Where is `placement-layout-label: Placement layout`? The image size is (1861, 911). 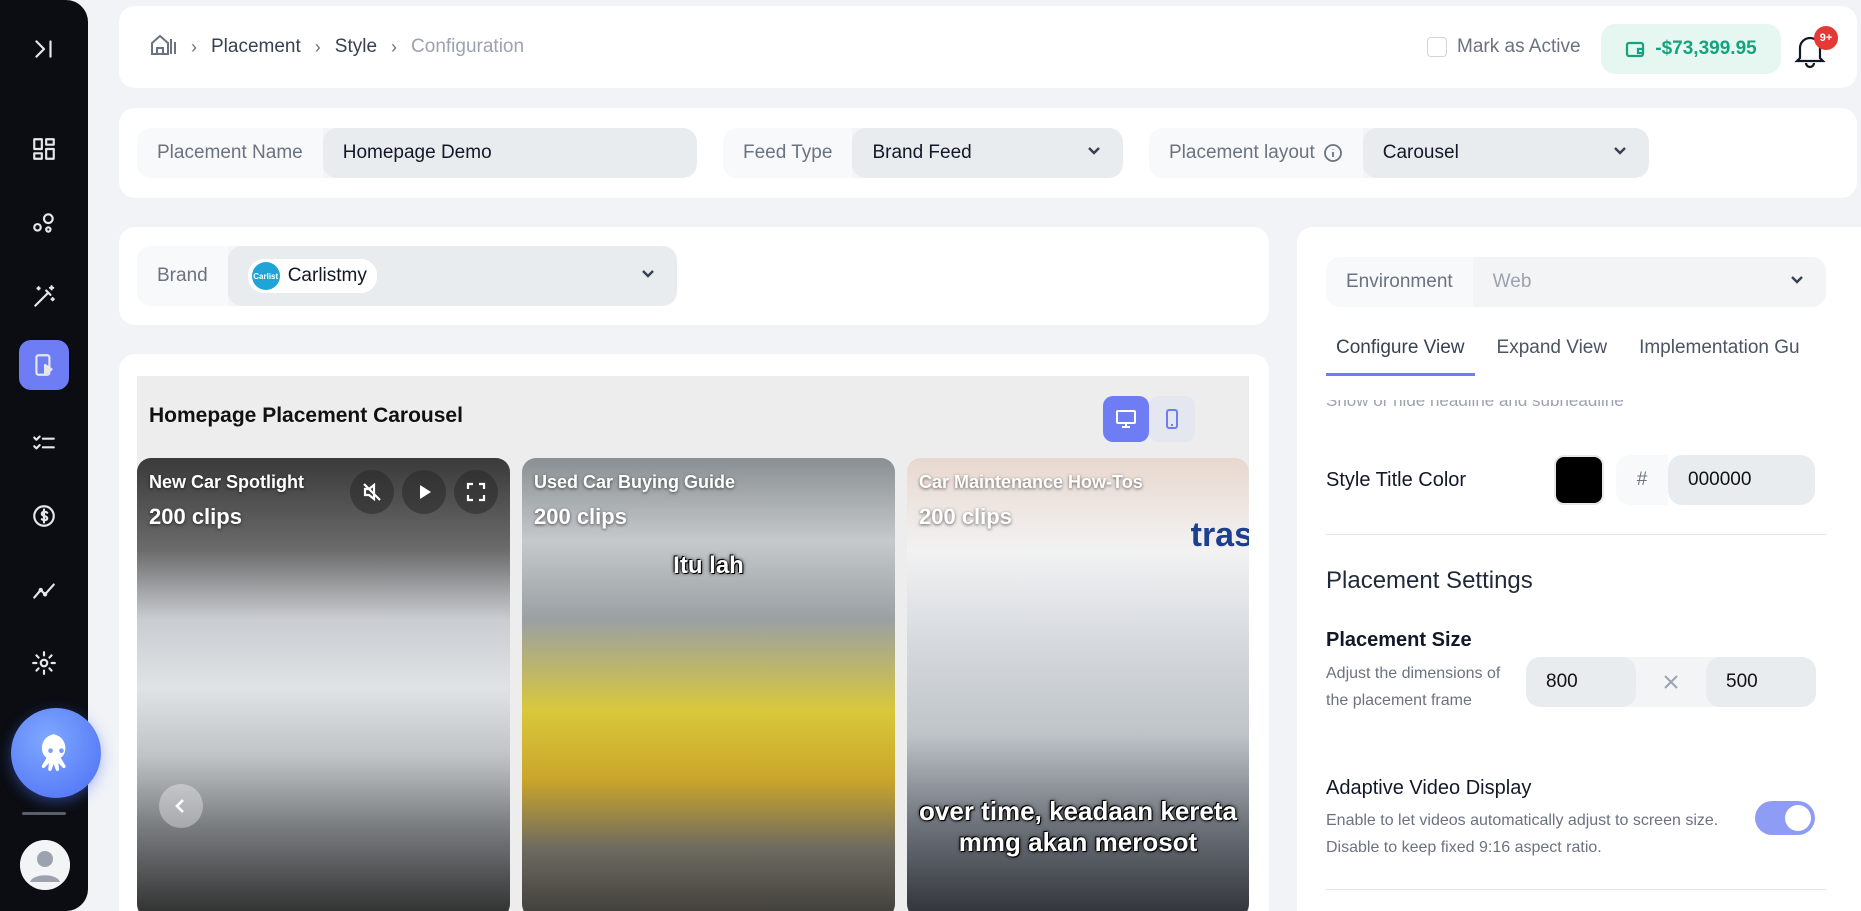
placement-layout-label: Placement layout is located at coordinates (1256, 153).